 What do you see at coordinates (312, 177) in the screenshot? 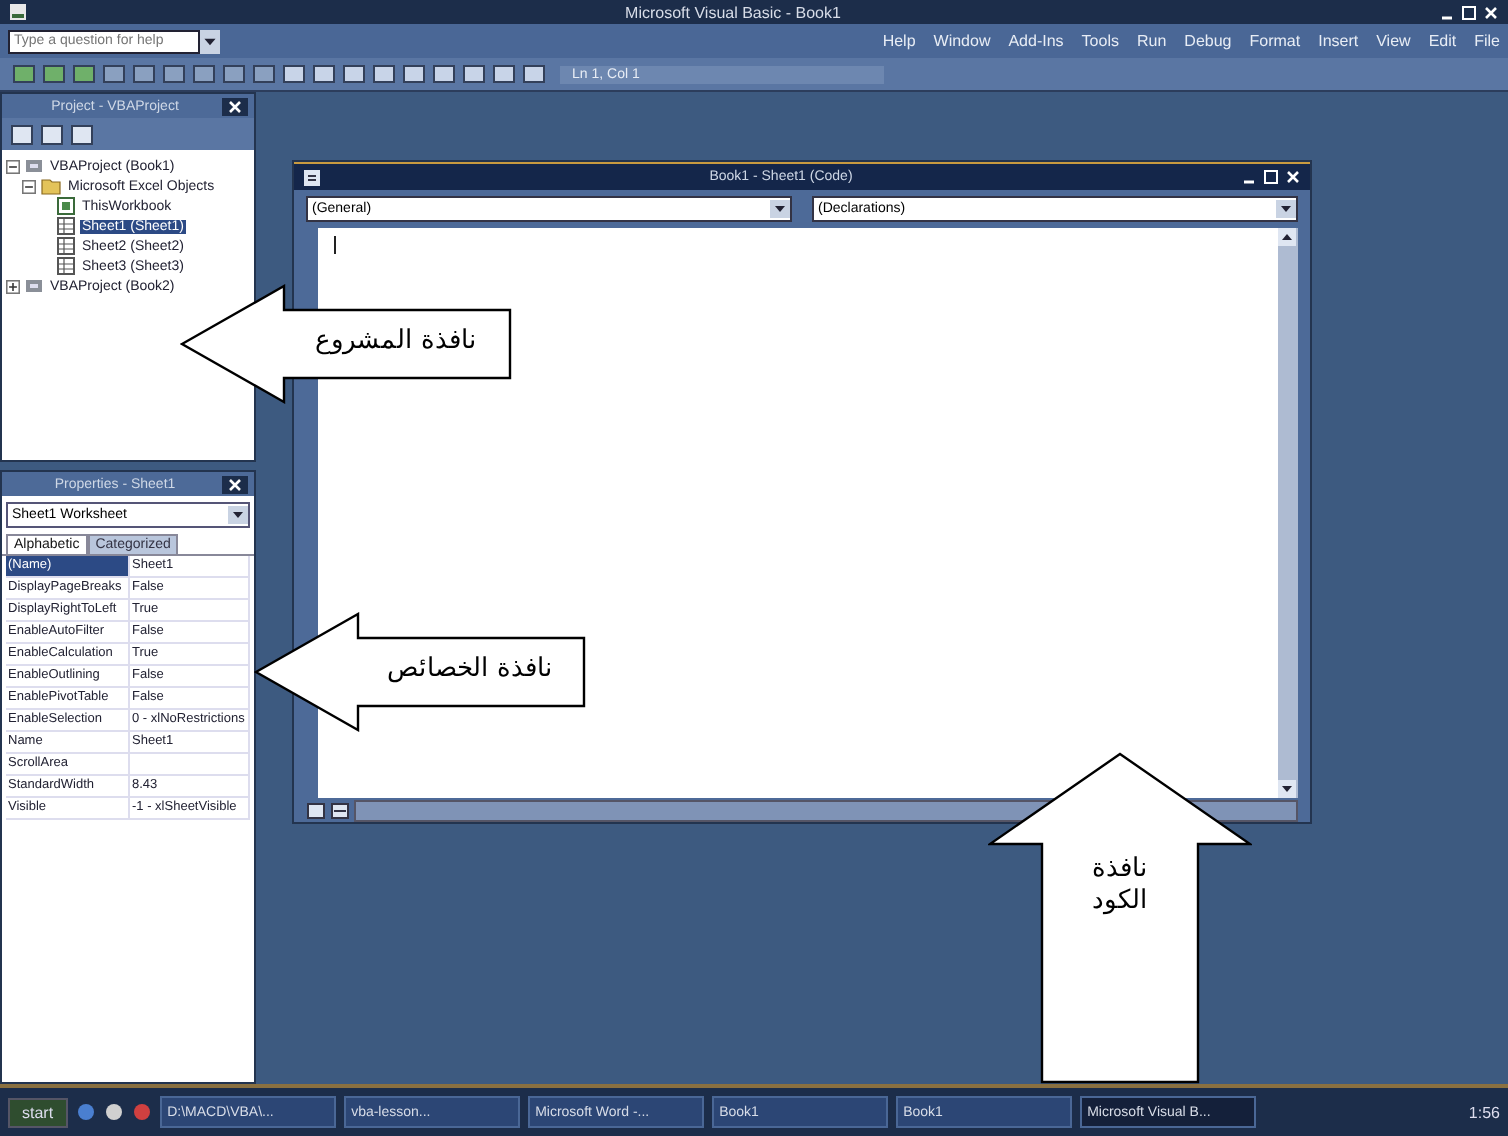
I see `code-icon` at bounding box center [312, 177].